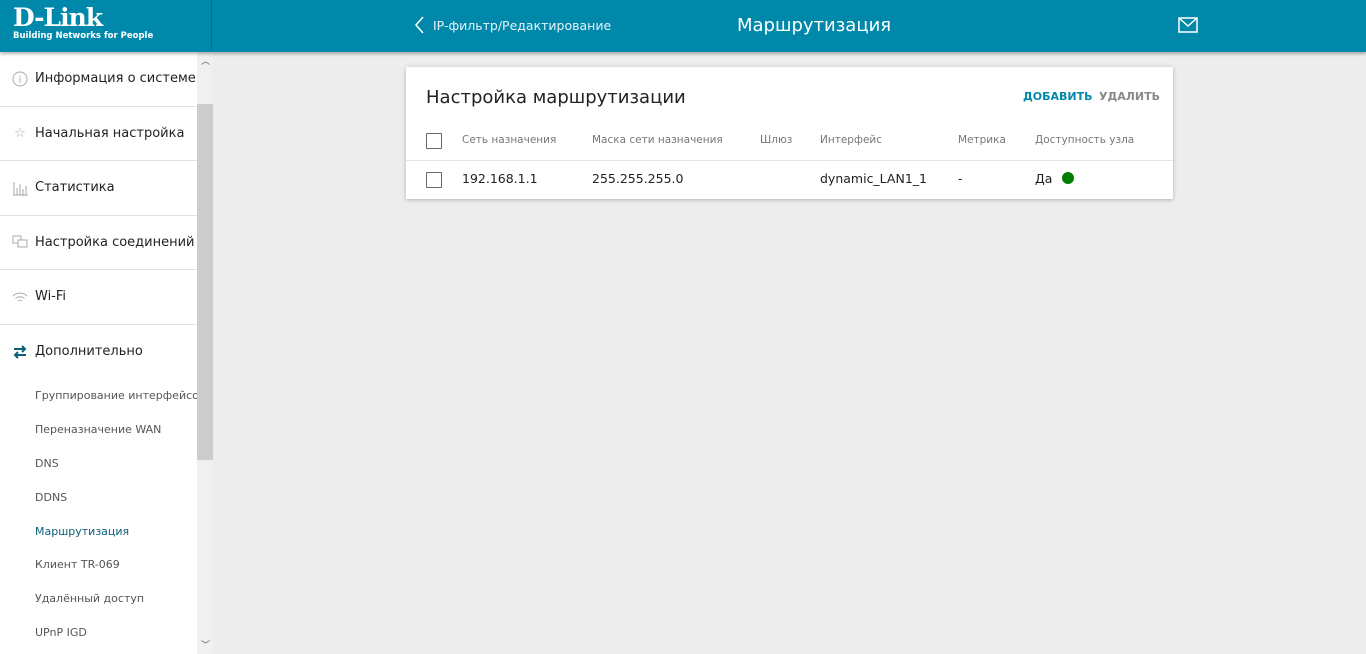 This screenshot has height=654, width=1366. What do you see at coordinates (1085, 140) in the screenshot?
I see `column-header: Доступность узла` at bounding box center [1085, 140].